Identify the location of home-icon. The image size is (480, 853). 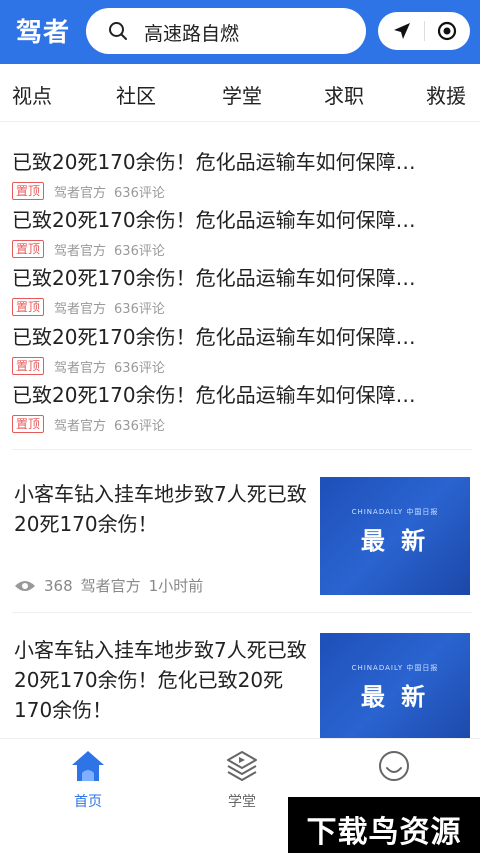
(88, 766).